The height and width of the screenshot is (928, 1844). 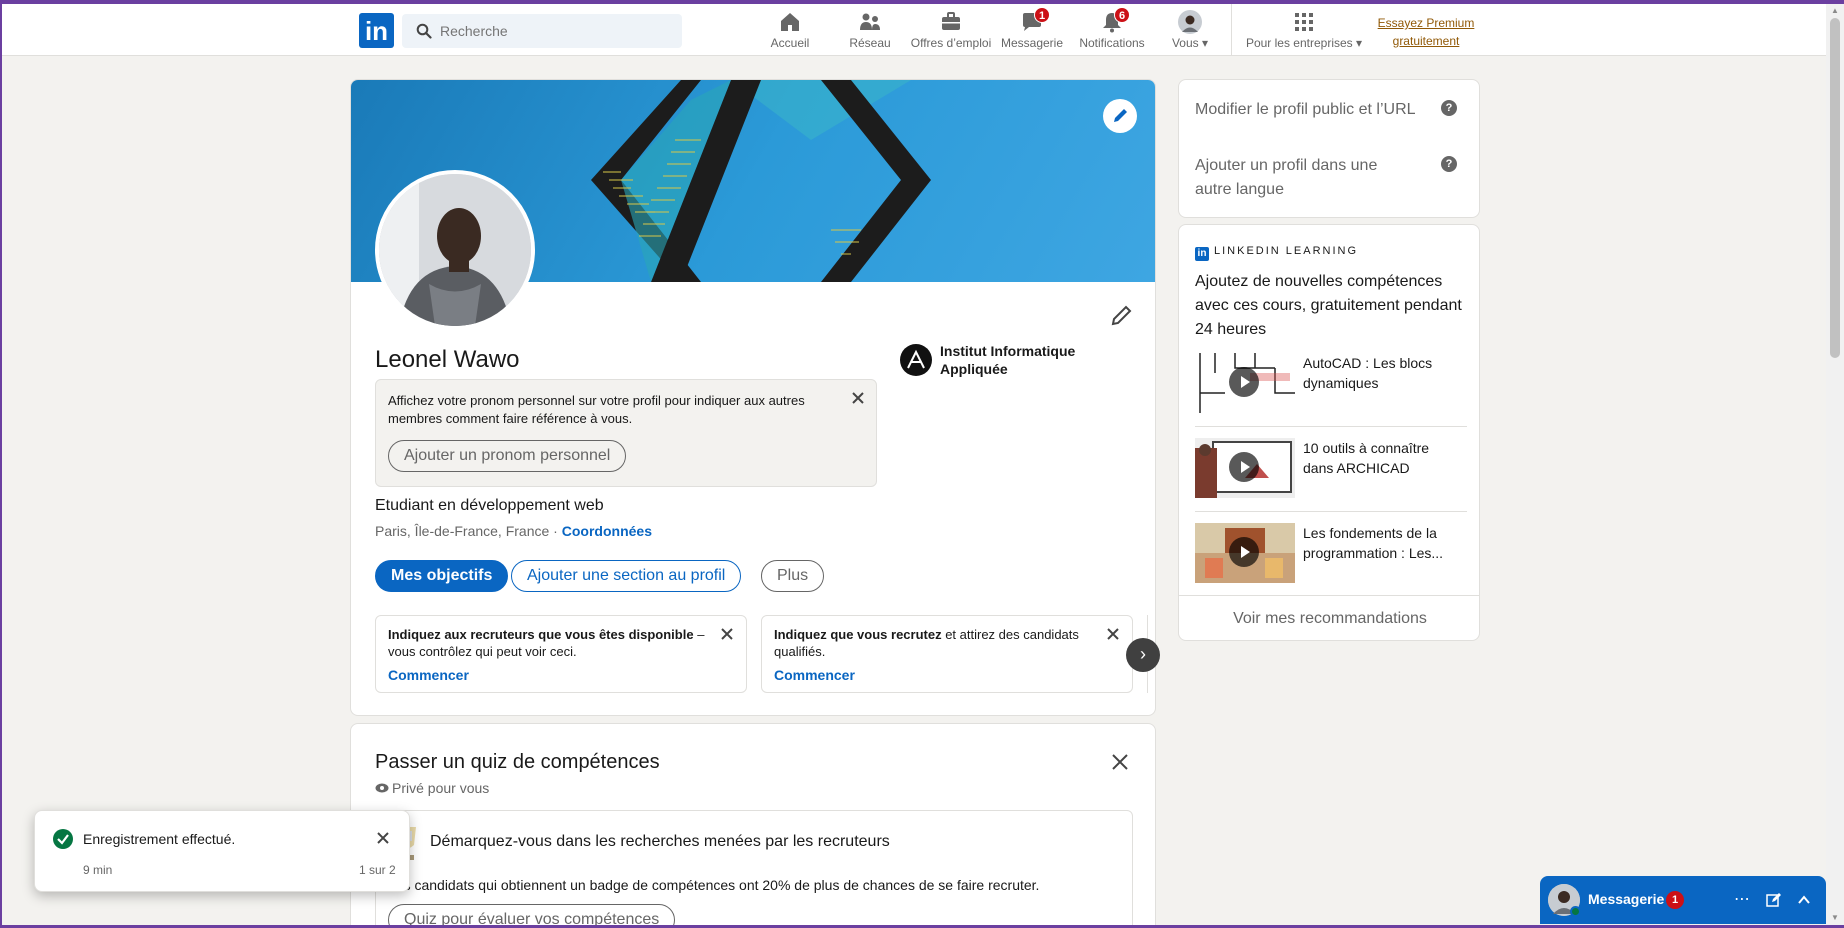 What do you see at coordinates (1804, 900) in the screenshot?
I see `chevron-up-icon` at bounding box center [1804, 900].